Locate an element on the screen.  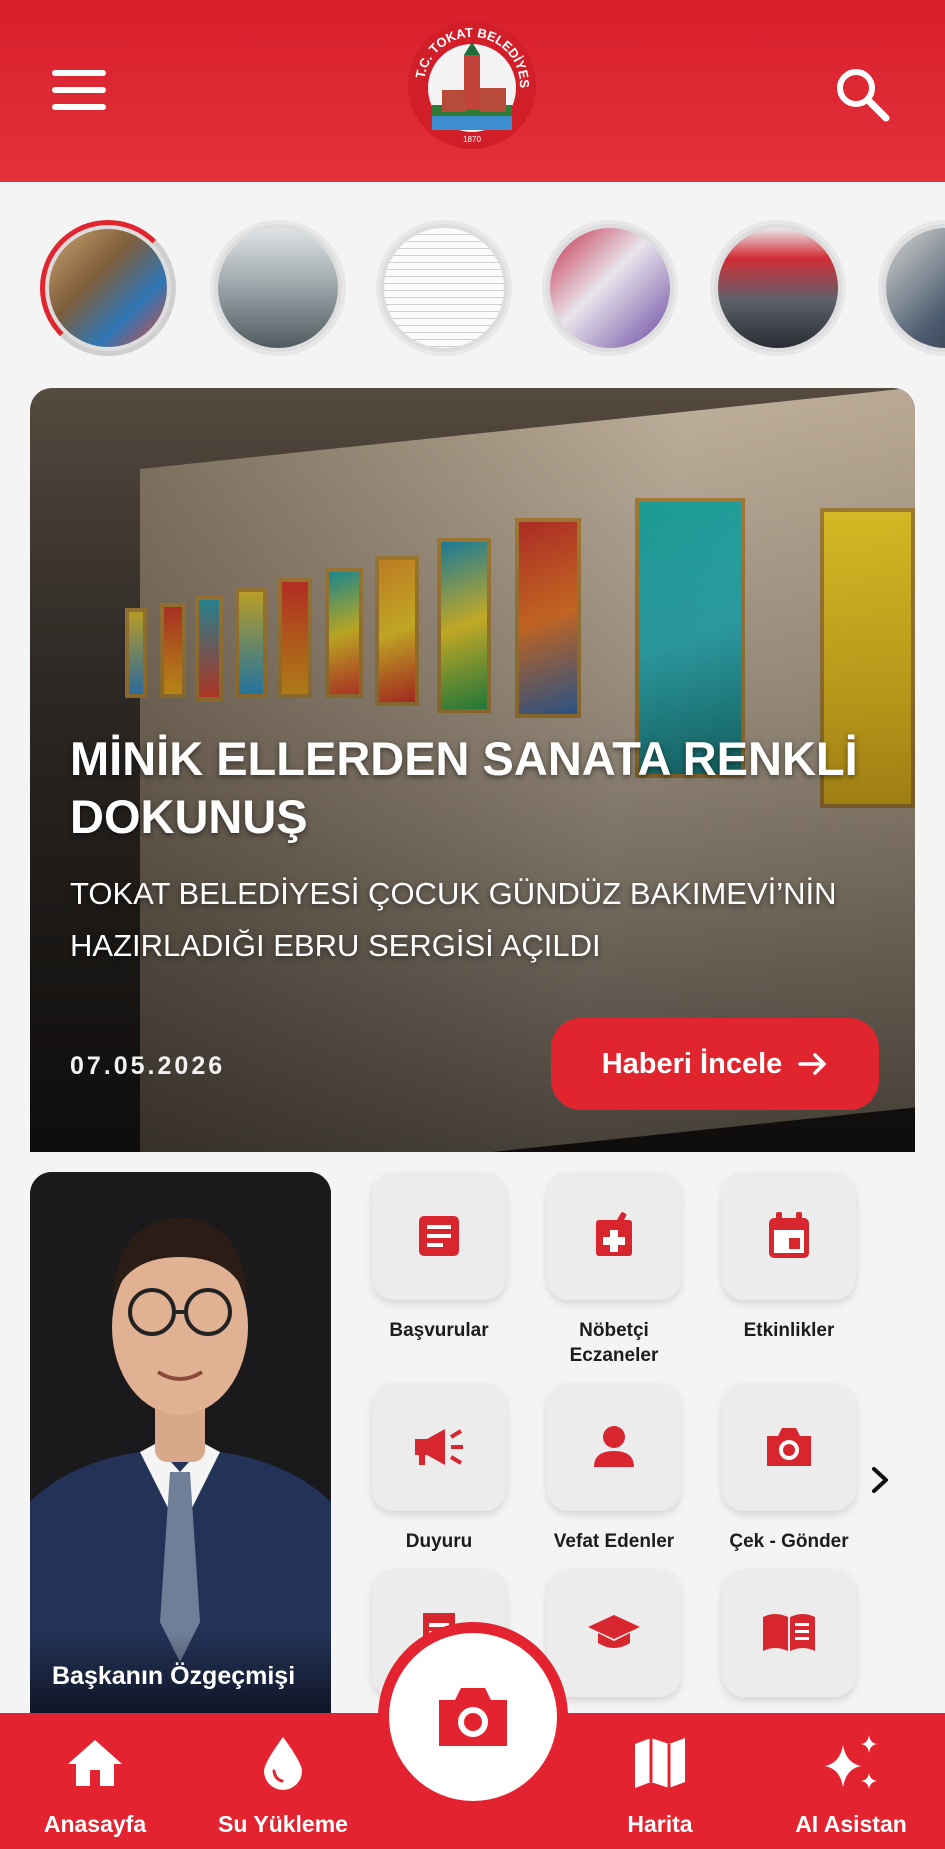
grid-item-events: Etkinlikler is located at coordinates (789, 1257).